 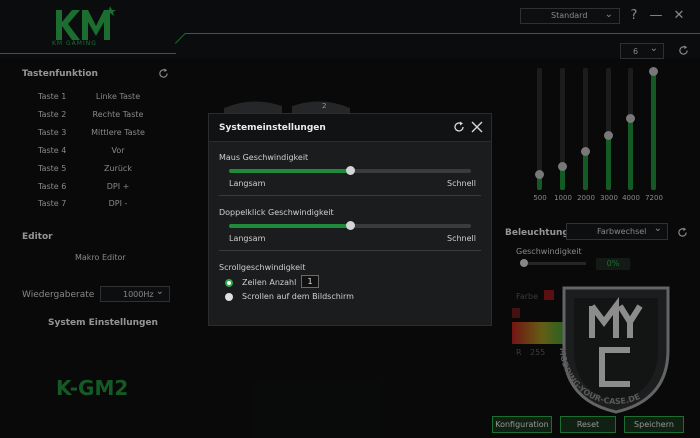 I want to click on zeilen-label: Zeilen Anzahl, so click(x=269, y=282).